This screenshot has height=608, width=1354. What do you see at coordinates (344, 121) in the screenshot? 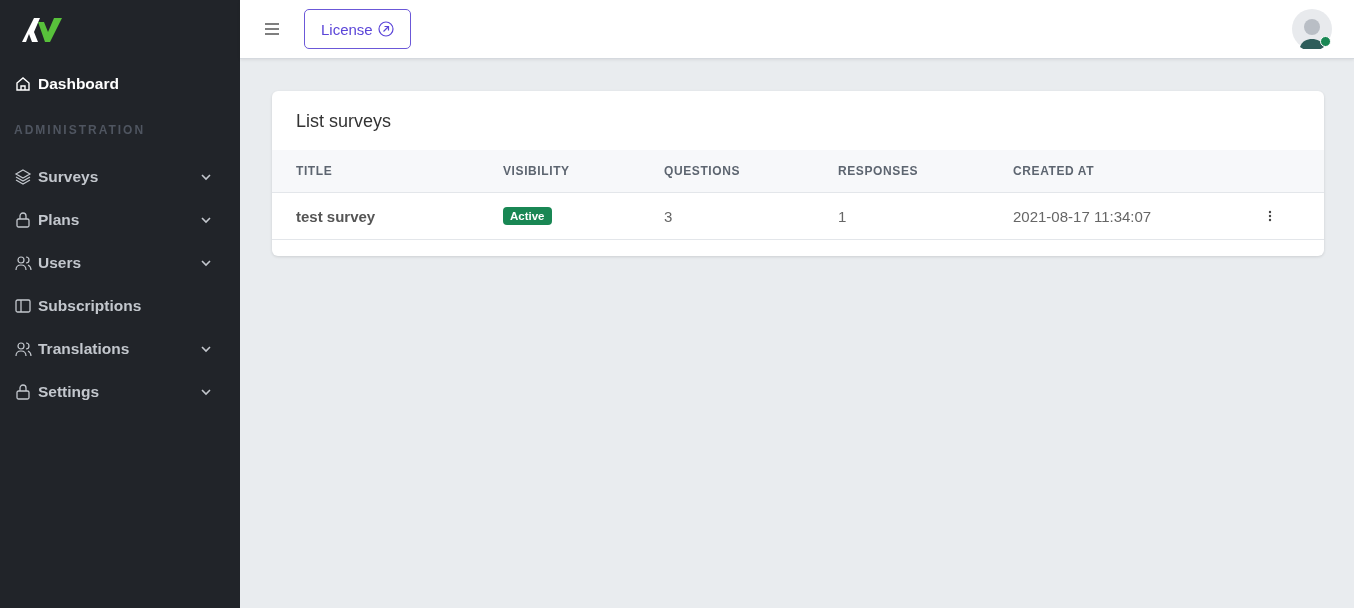
I see `card-title: List surveys` at bounding box center [344, 121].